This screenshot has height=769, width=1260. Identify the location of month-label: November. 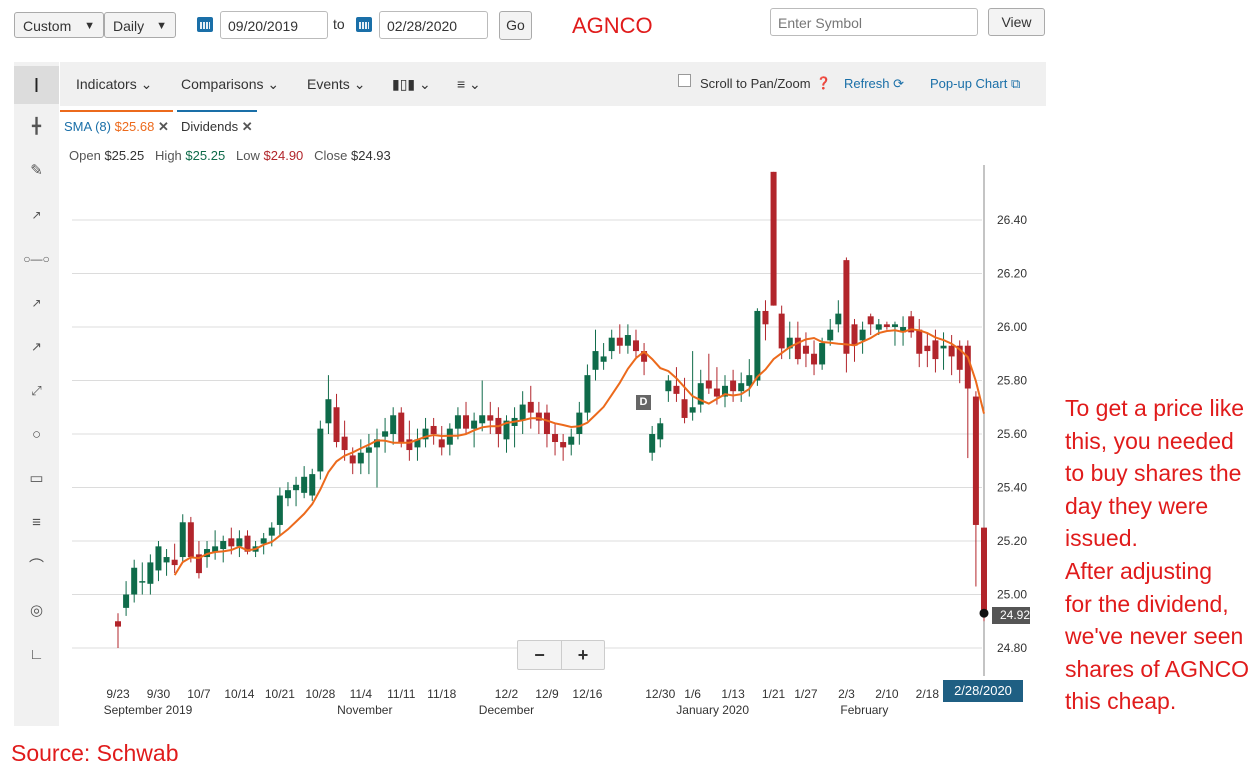
(364, 710).